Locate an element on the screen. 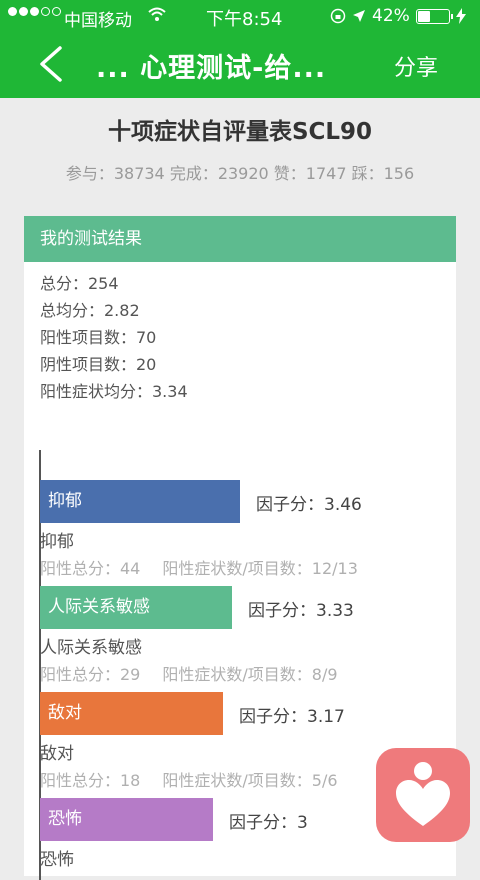 The image size is (480, 880). factor-name: 恐怖 is located at coordinates (57, 860).